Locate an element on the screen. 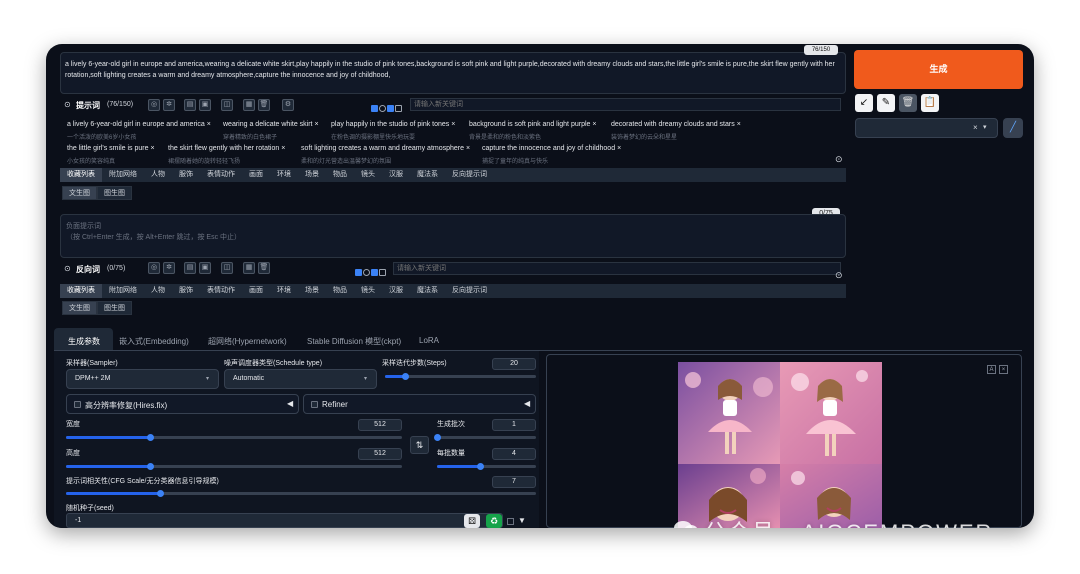  gallery-close-button: × is located at coordinates (1003, 369).